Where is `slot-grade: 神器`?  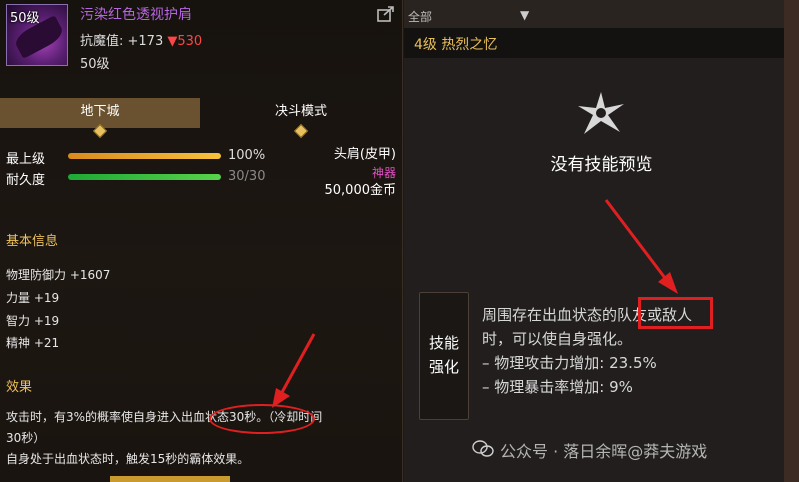
slot-grade: 神器 is located at coordinates (383, 173).